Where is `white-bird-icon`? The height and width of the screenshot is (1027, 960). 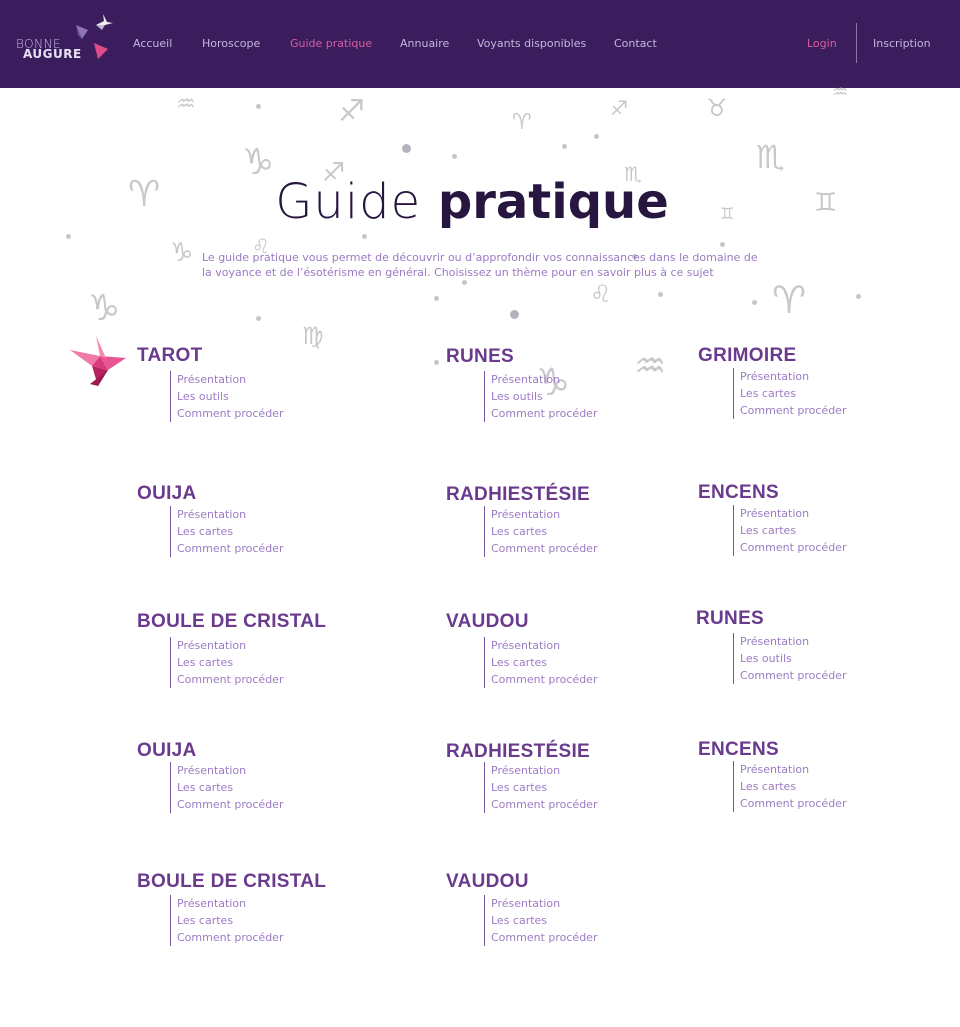
white-bird-icon is located at coordinates (104, 22).